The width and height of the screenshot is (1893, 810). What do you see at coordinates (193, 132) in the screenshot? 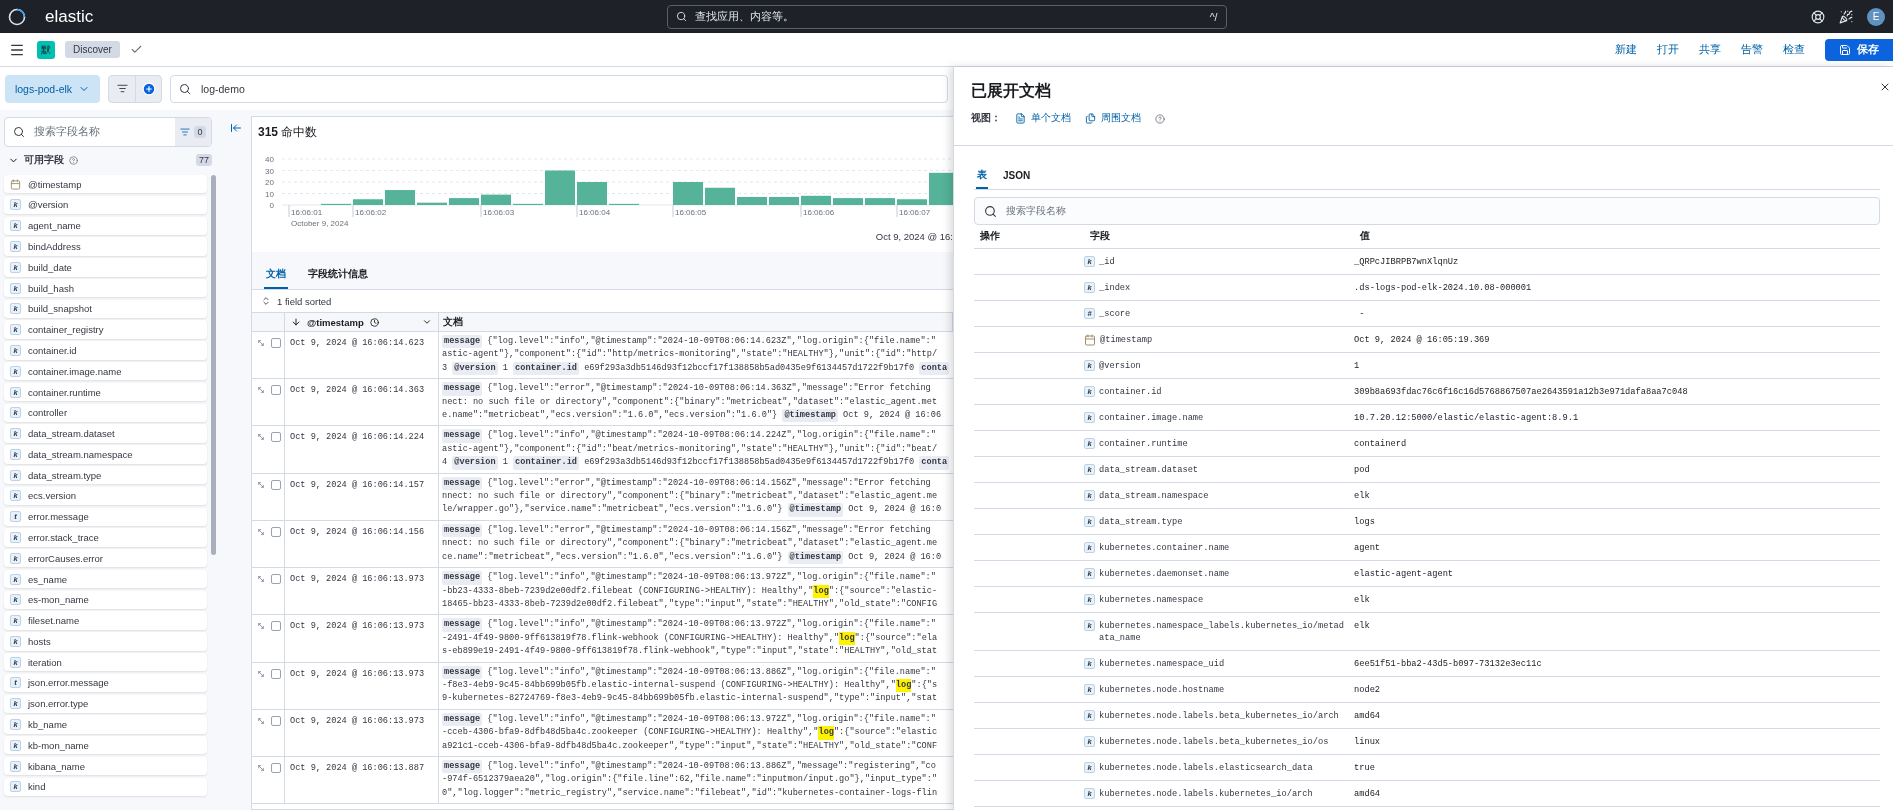
I see `field-filter-button: 0` at bounding box center [193, 132].